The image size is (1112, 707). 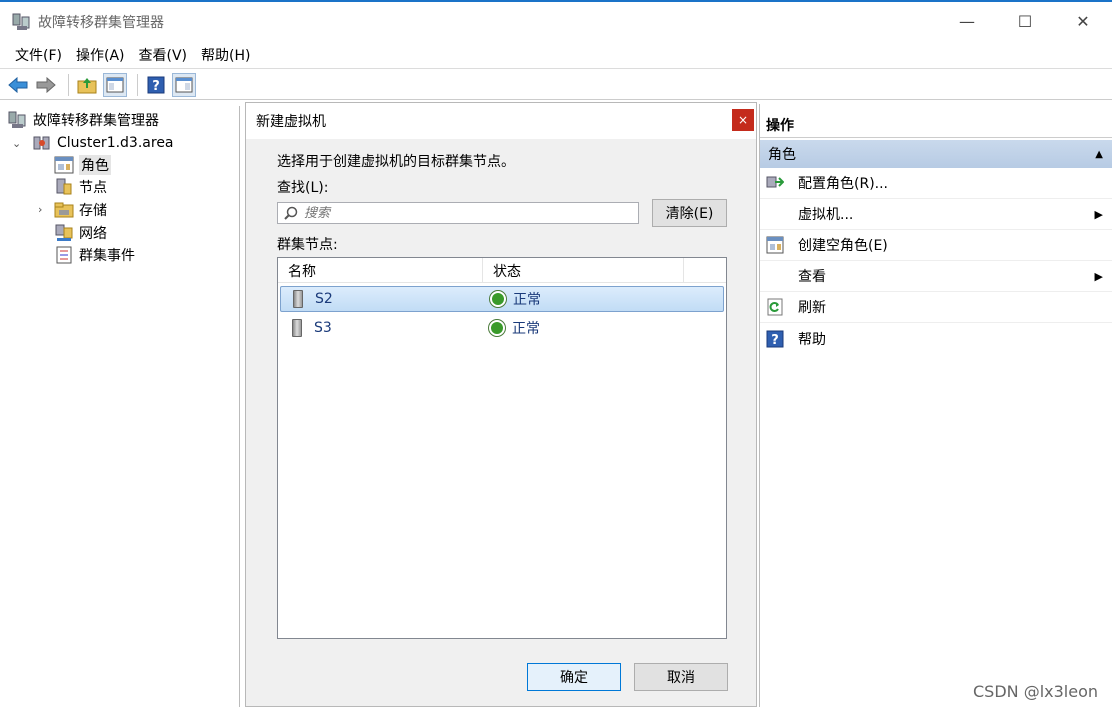 I want to click on dialog-header: 新建虚拟机 ×, so click(x=501, y=121).